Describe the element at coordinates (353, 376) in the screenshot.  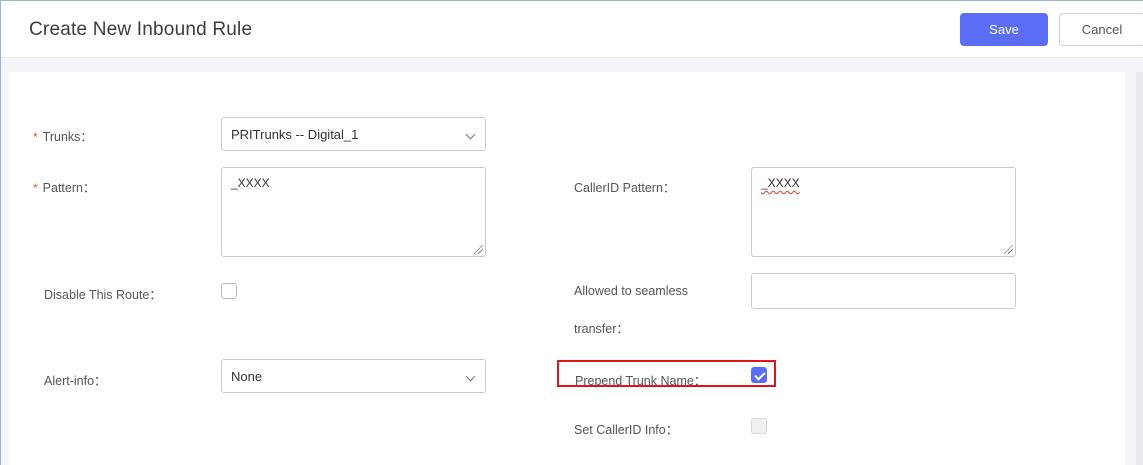
I see `alert-info-select: None` at that location.